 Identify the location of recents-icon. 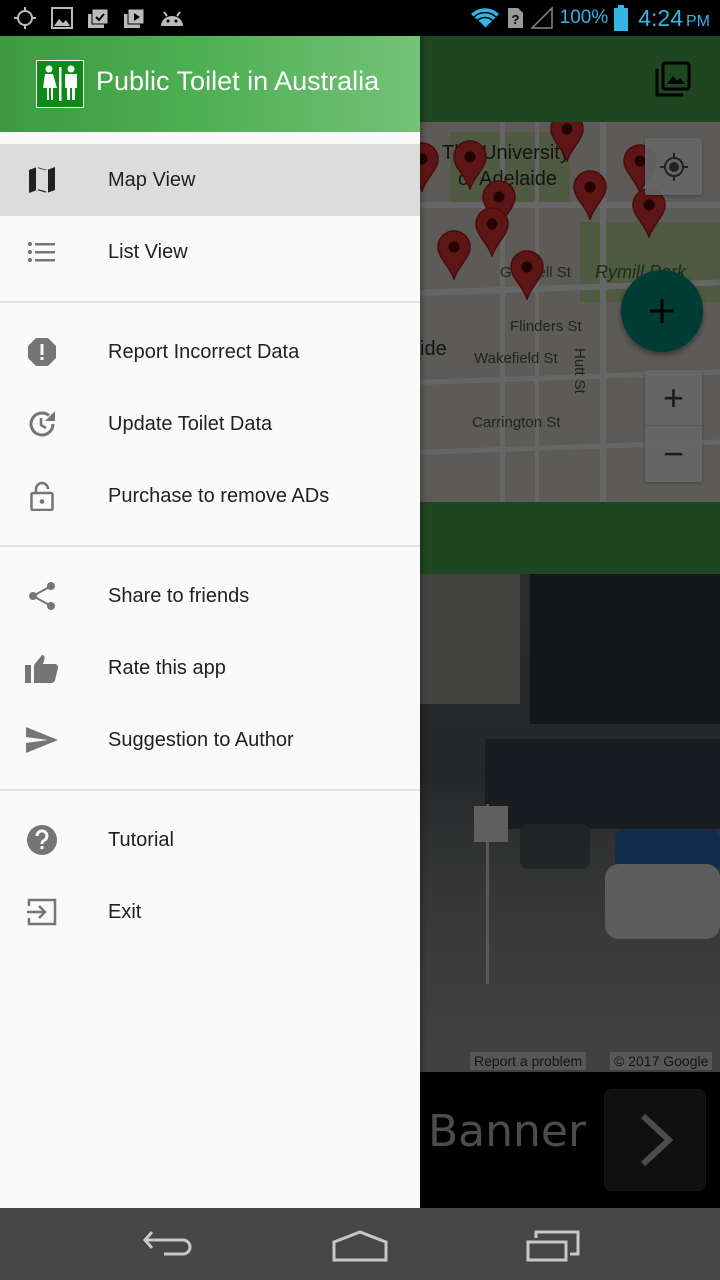
(553, 1246).